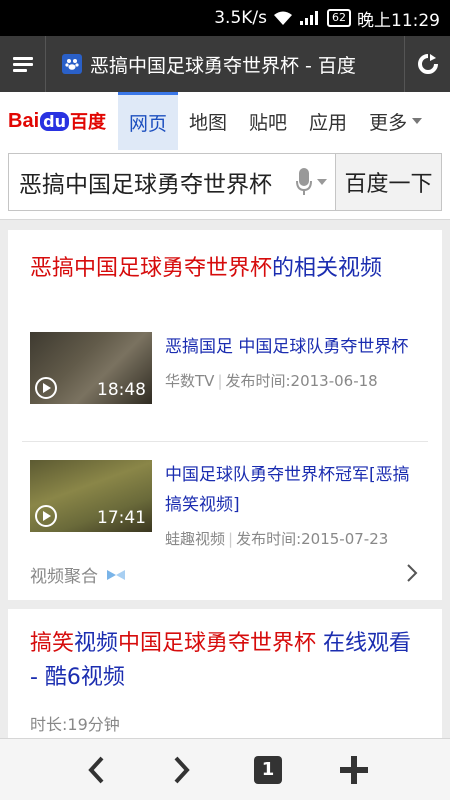  What do you see at coordinates (225, 769) in the screenshot?
I see `bottom-toolbar: 1` at bounding box center [225, 769].